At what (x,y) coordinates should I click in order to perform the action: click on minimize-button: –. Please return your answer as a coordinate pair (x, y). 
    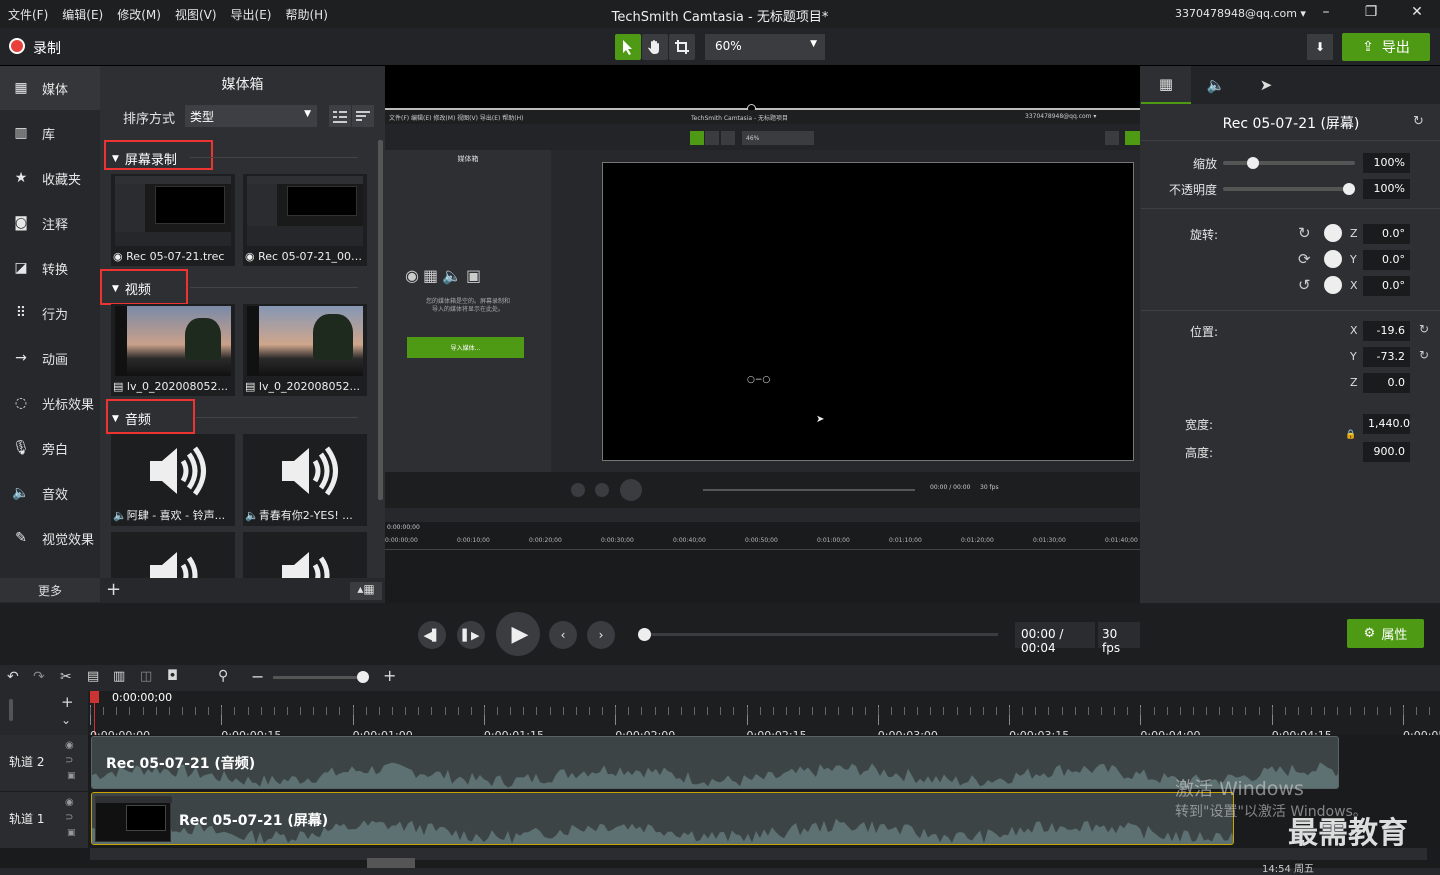
    Looking at the image, I should click on (1326, 14).